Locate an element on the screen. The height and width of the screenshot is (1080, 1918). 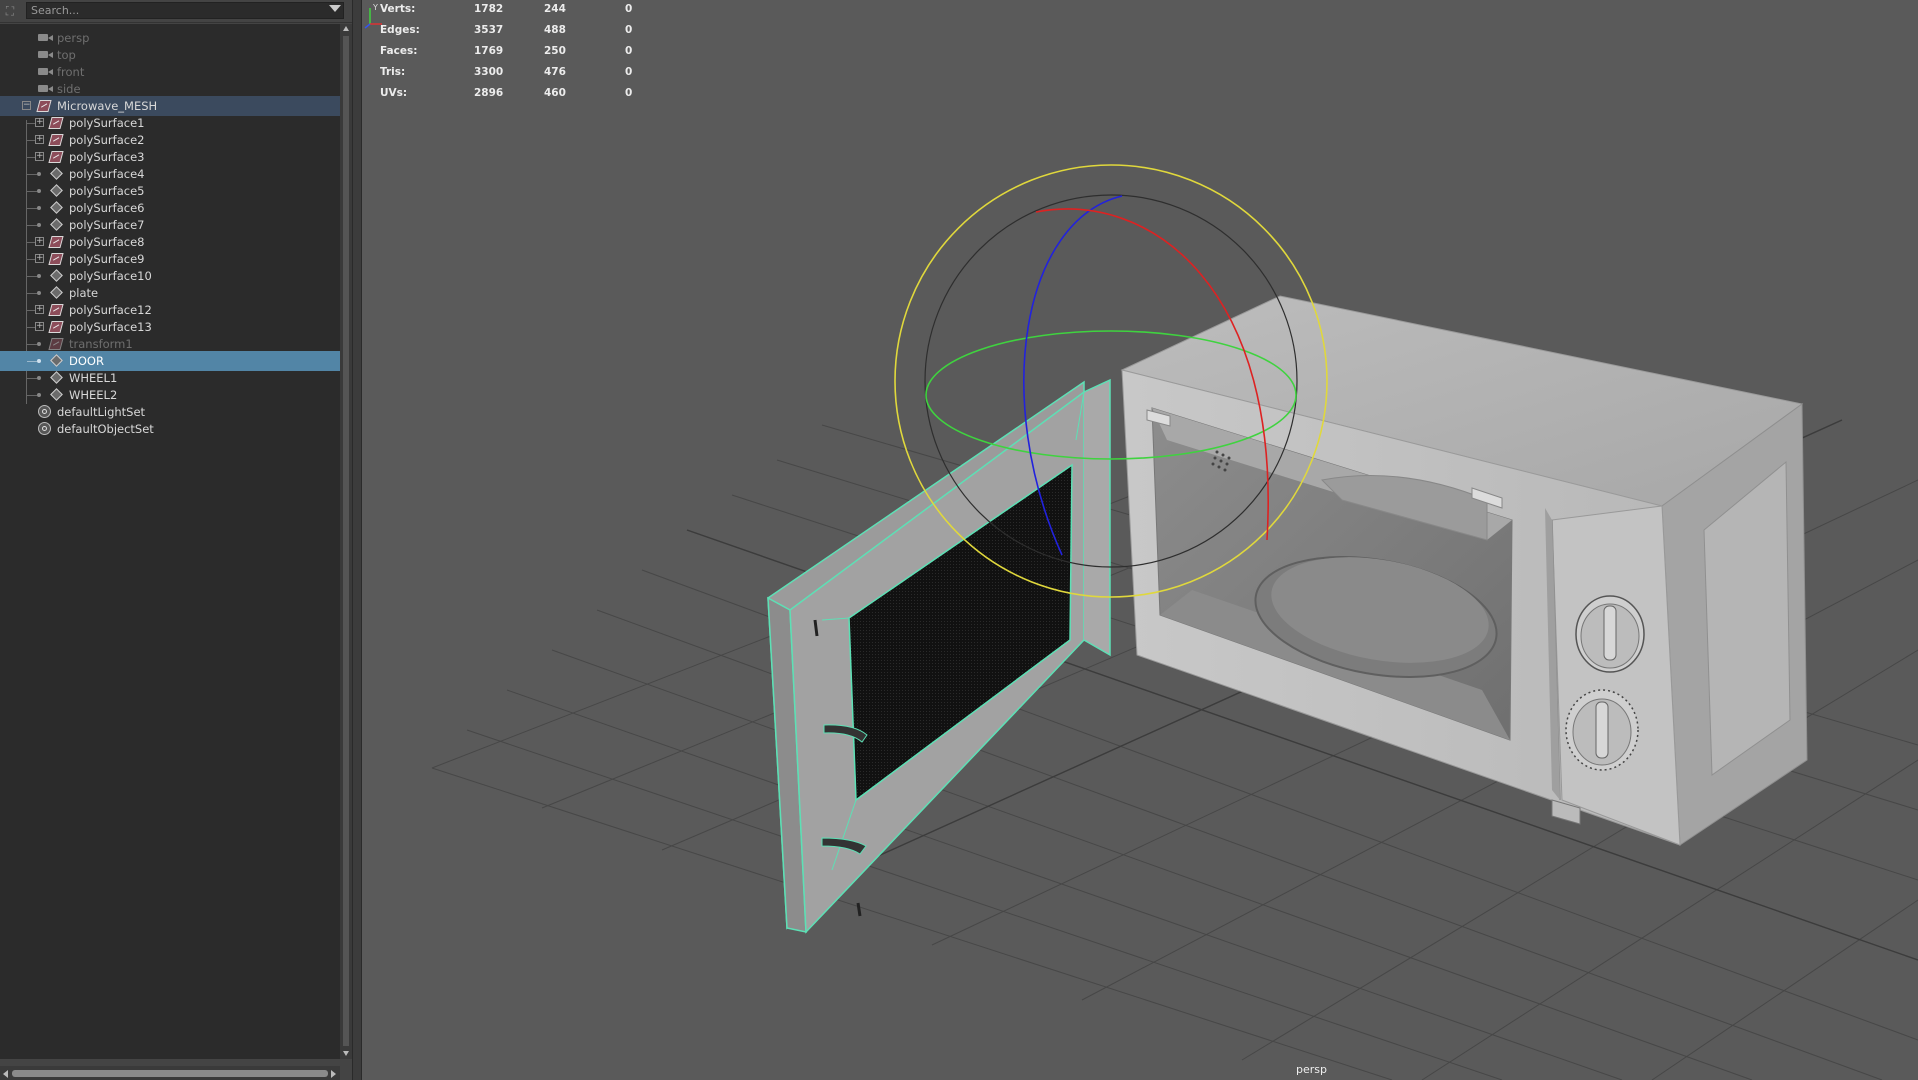
hud-value: 476 is located at coordinates (555, 72).